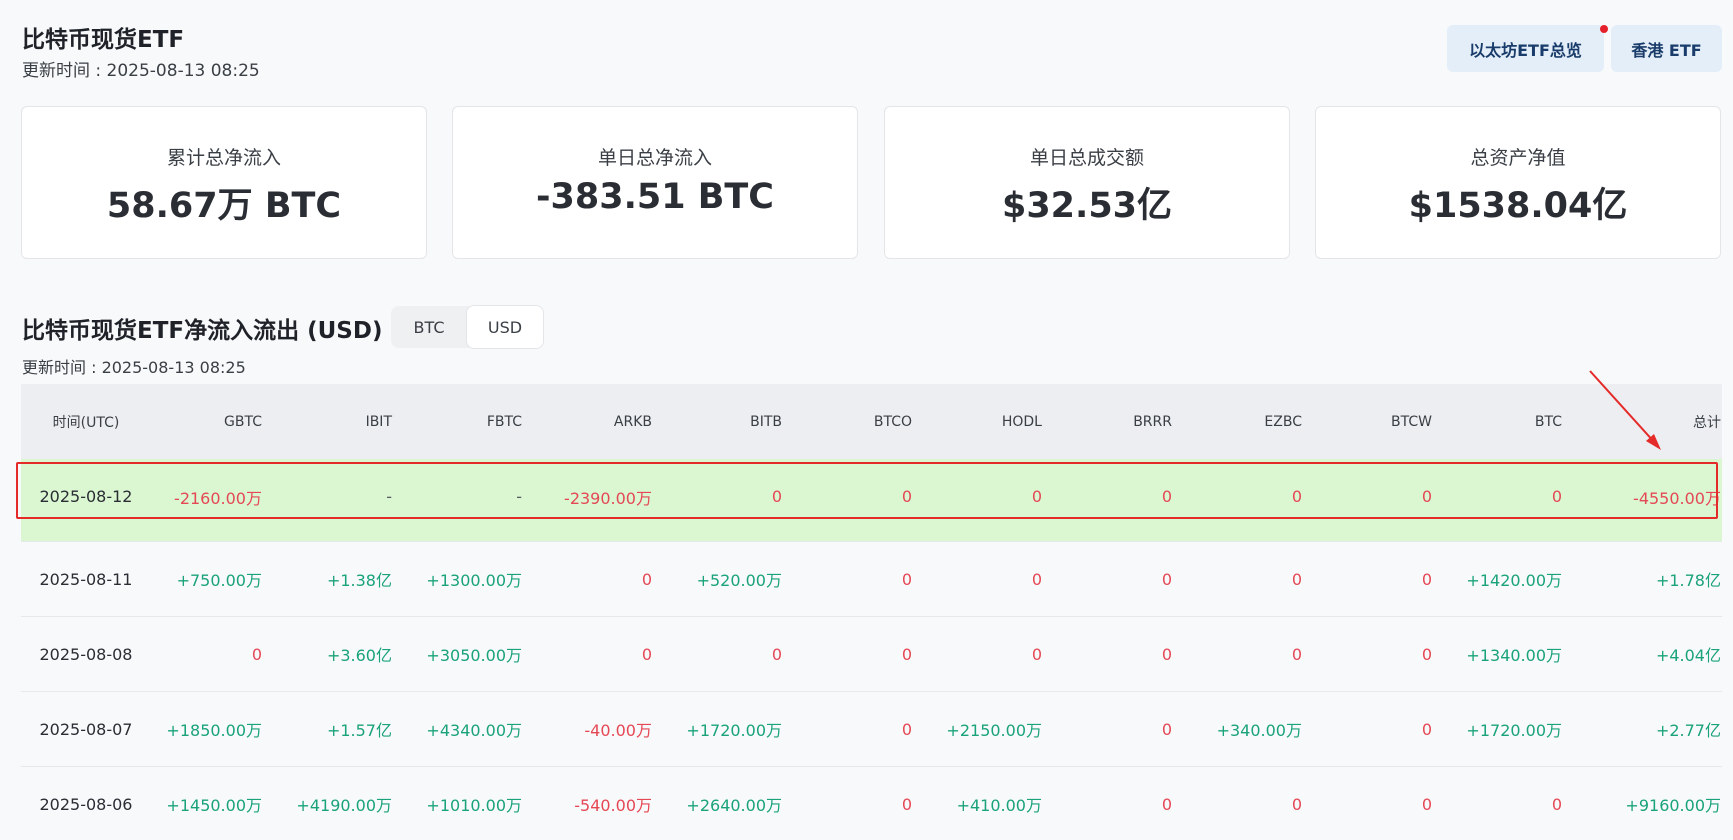 Image resolution: width=1733 pixels, height=840 pixels. I want to click on annotation-arrow-icon, so click(1625, 410).